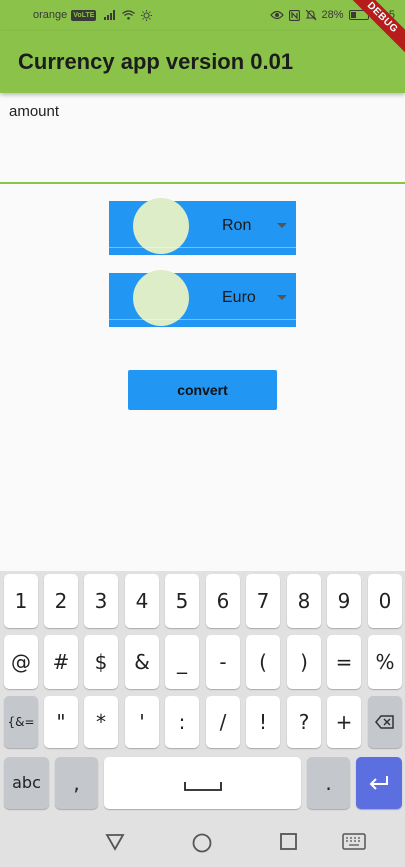 This screenshot has width=405, height=867. Describe the element at coordinates (26, 783) in the screenshot. I see `abc-key: abc` at that location.